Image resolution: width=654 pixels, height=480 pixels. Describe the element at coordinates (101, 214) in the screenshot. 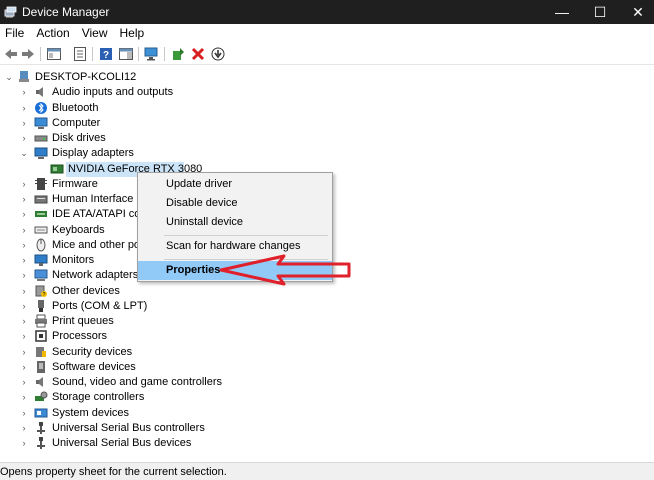

I see `tree-item-label: IDE ATA/ATAPI cont` at that location.